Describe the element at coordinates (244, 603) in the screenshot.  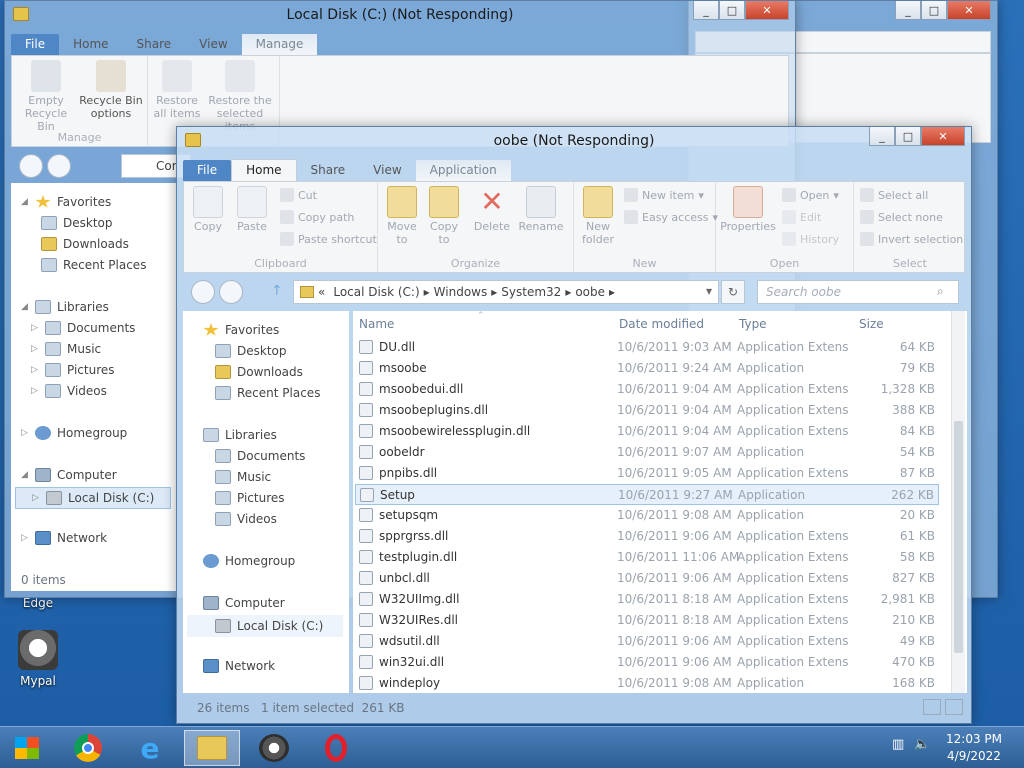
I see `nav-computer: Computer` at that location.